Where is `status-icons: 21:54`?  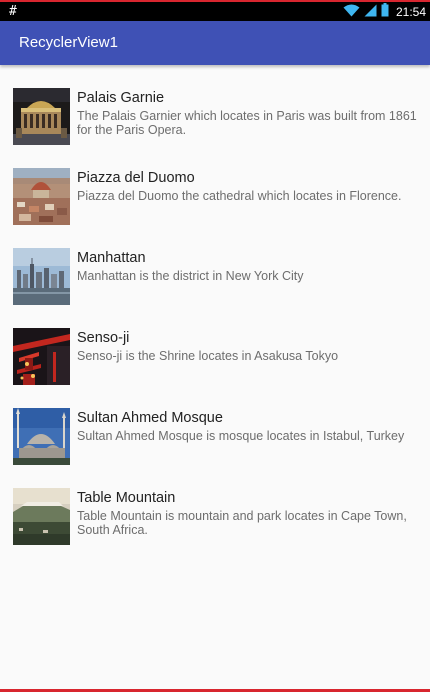
status-icons: 21:54 is located at coordinates (384, 11).